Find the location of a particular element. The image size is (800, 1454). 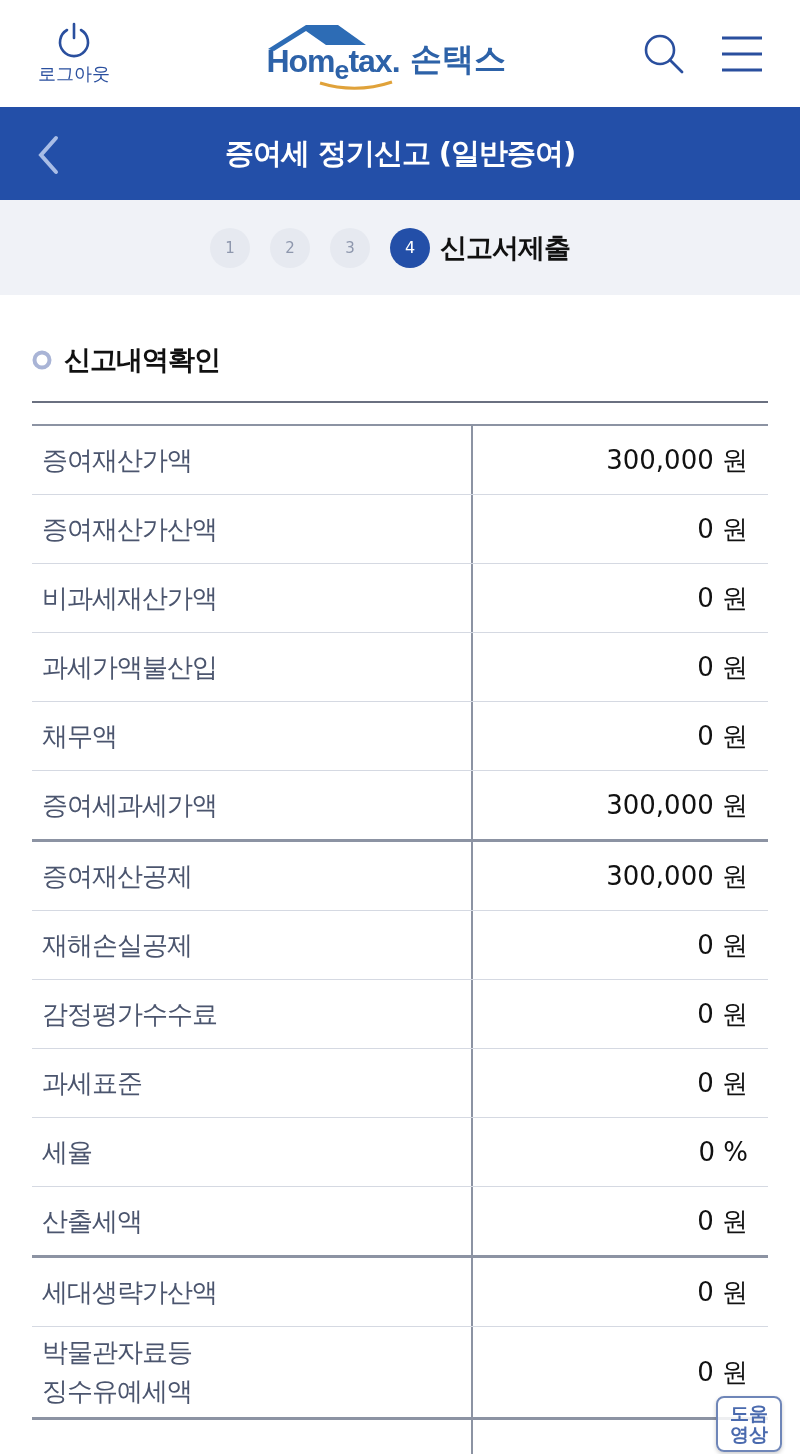

table-cell: 채무액 is located at coordinates (252, 736).